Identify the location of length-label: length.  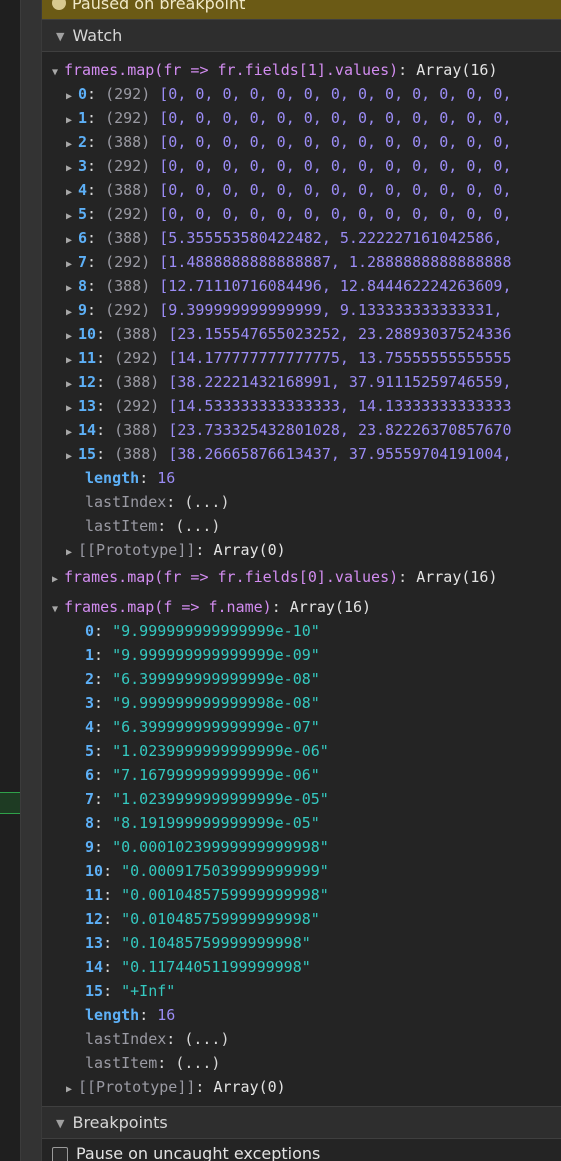
(112, 1015).